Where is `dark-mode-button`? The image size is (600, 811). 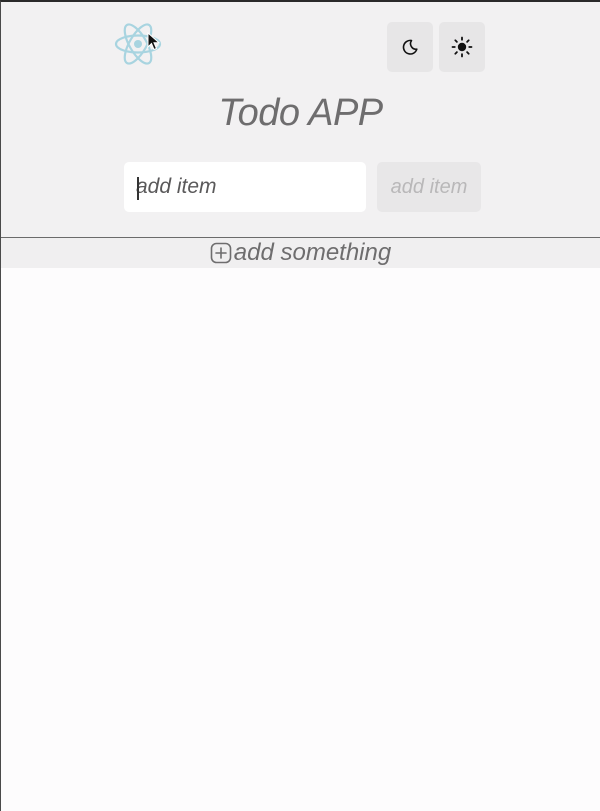
dark-mode-button is located at coordinates (410, 47).